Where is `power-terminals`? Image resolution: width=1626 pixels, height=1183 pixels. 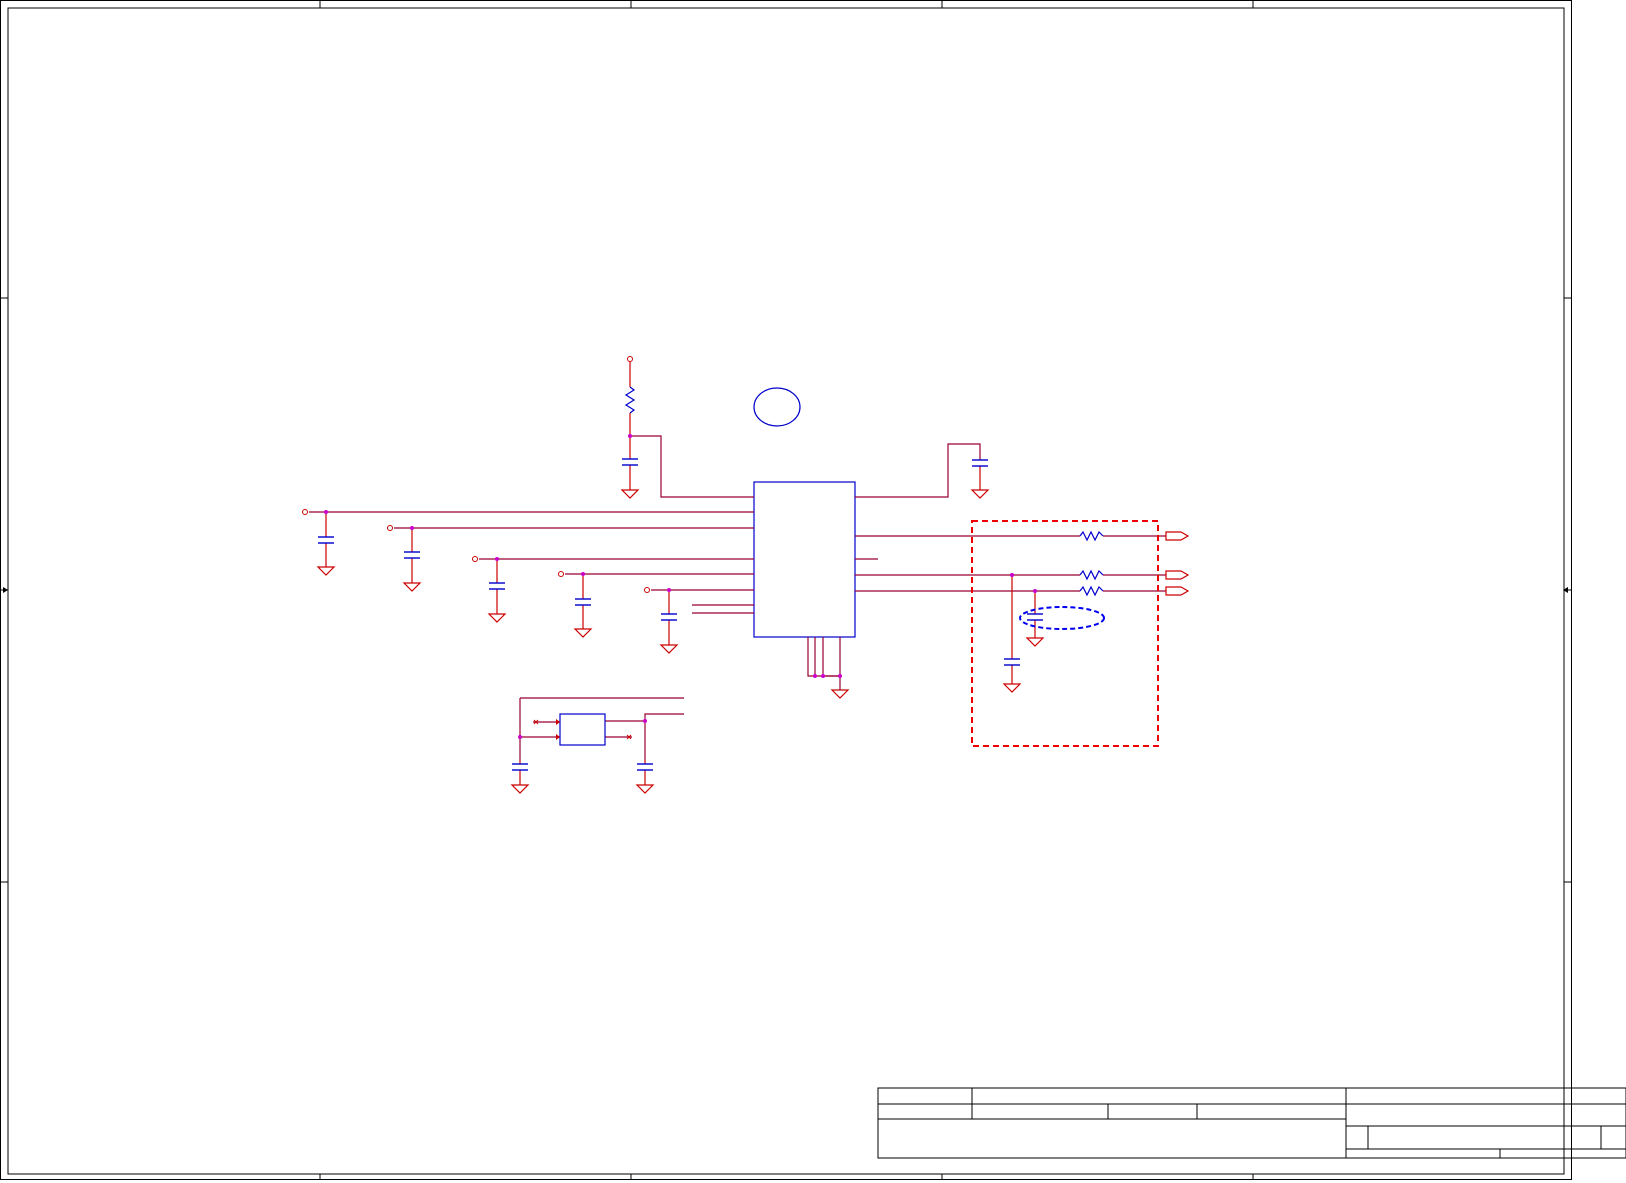 power-terminals is located at coordinates (476, 474).